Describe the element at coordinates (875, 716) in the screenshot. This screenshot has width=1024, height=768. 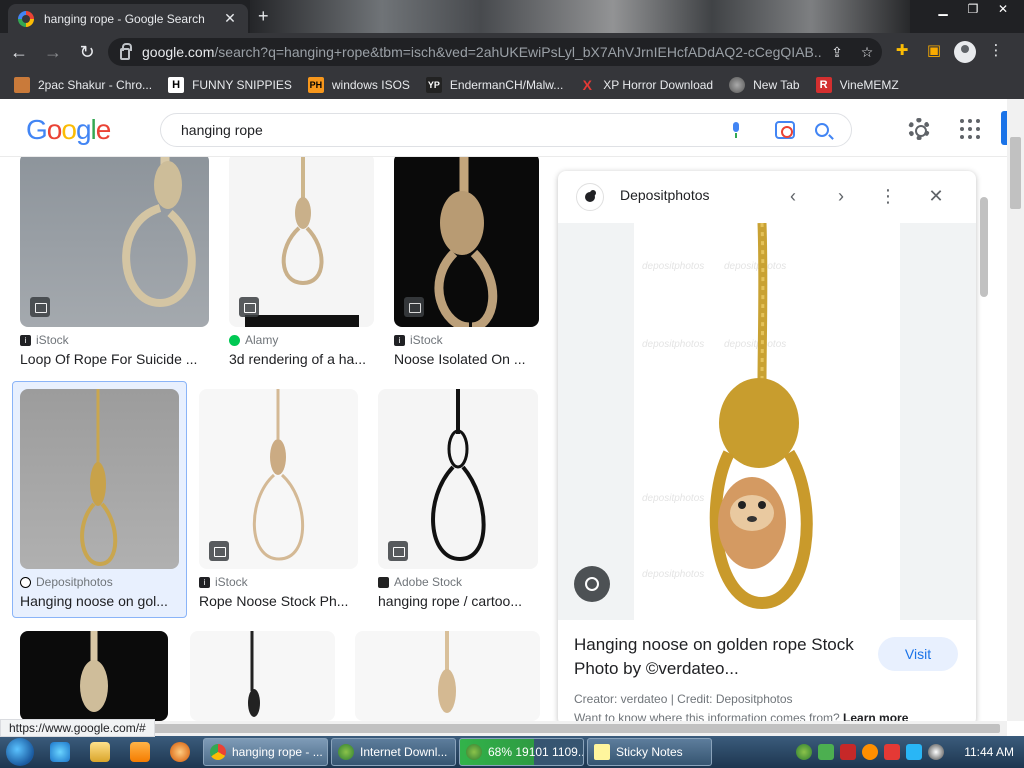
I see `learn-more-link: Learn more` at that location.